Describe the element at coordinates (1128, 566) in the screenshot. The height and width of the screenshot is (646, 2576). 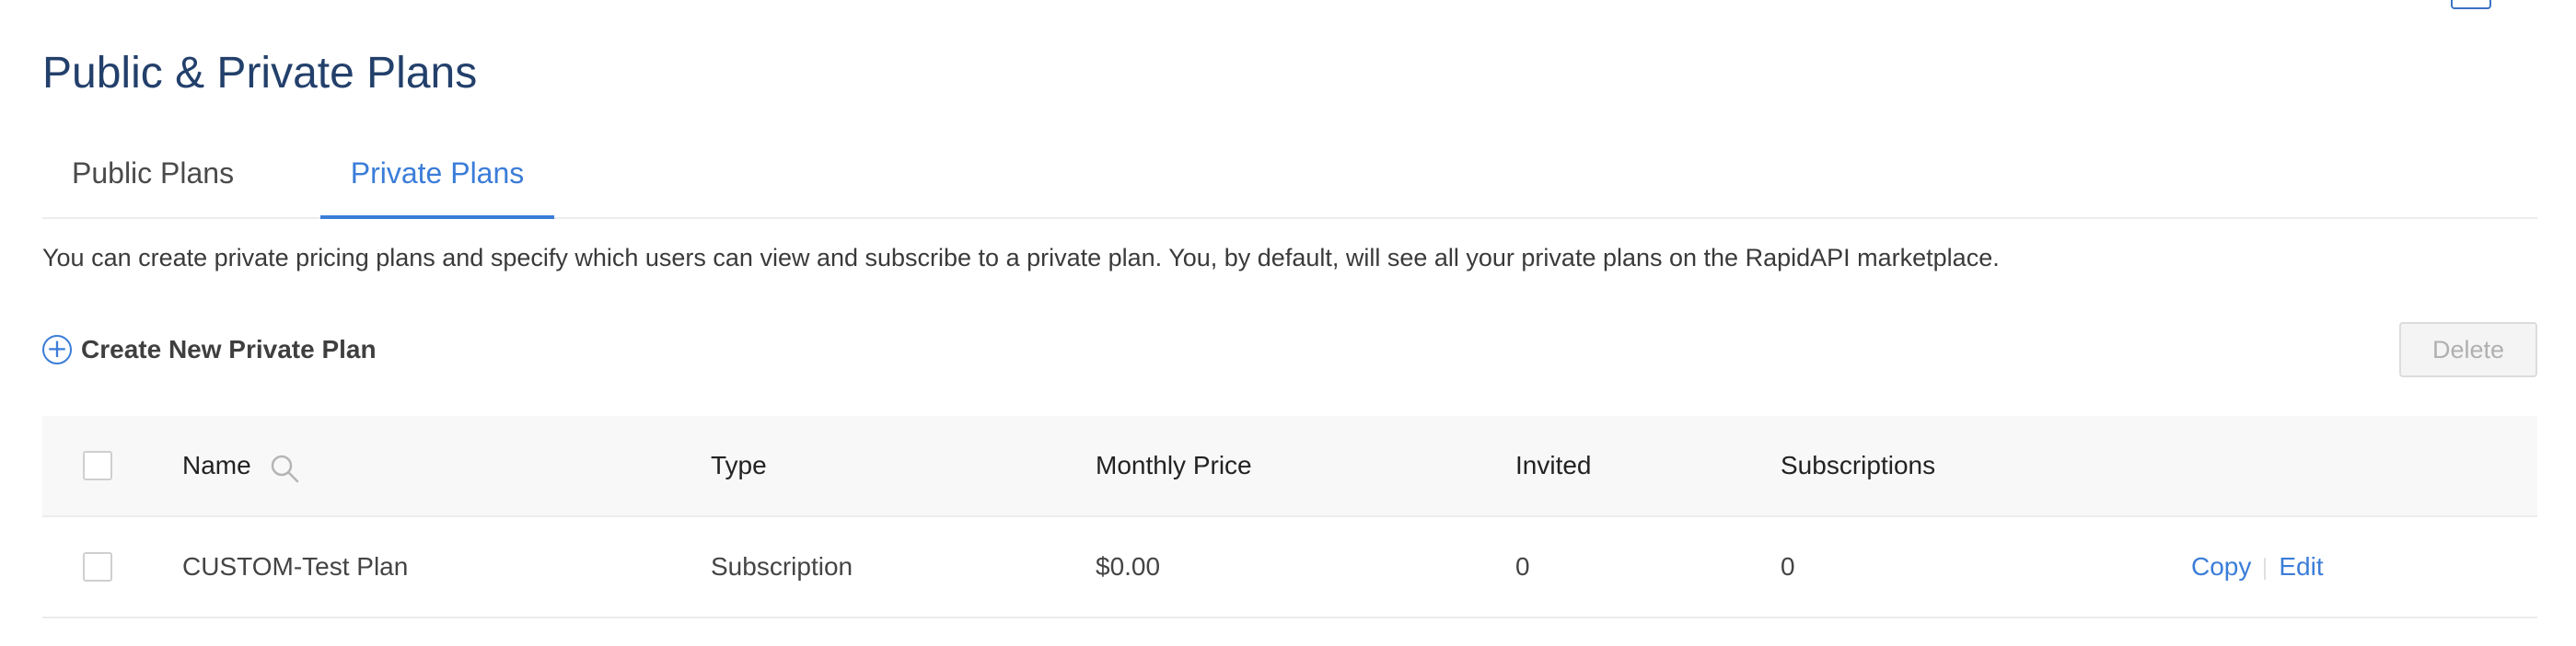
I see `plan-monthly-price: $0.00` at that location.